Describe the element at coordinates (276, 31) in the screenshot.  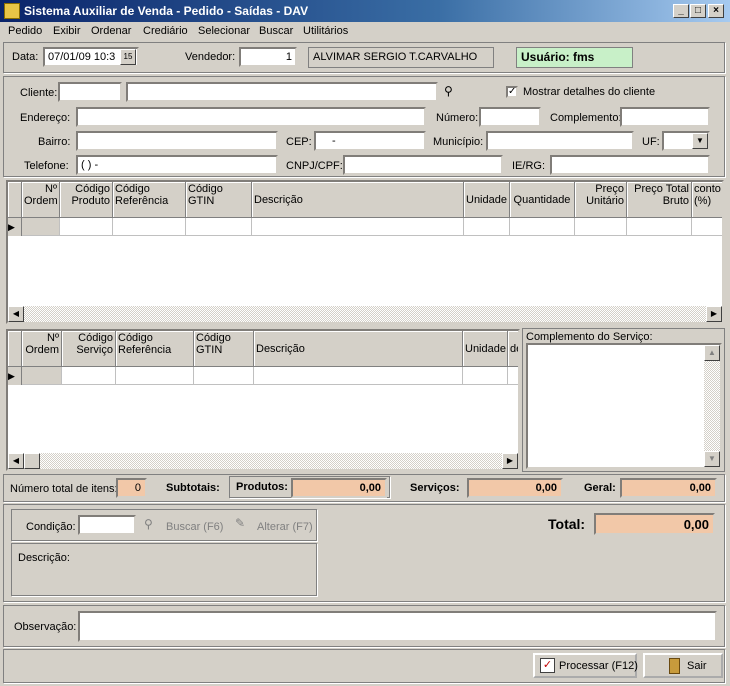
I see `menu-buscar: Buscar` at that location.